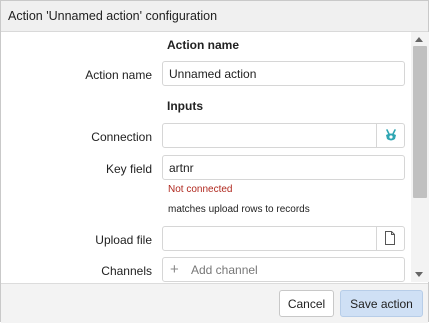 Image resolution: width=430 pixels, height=323 pixels. I want to click on scroll-up-arrow-icon, so click(419, 39).